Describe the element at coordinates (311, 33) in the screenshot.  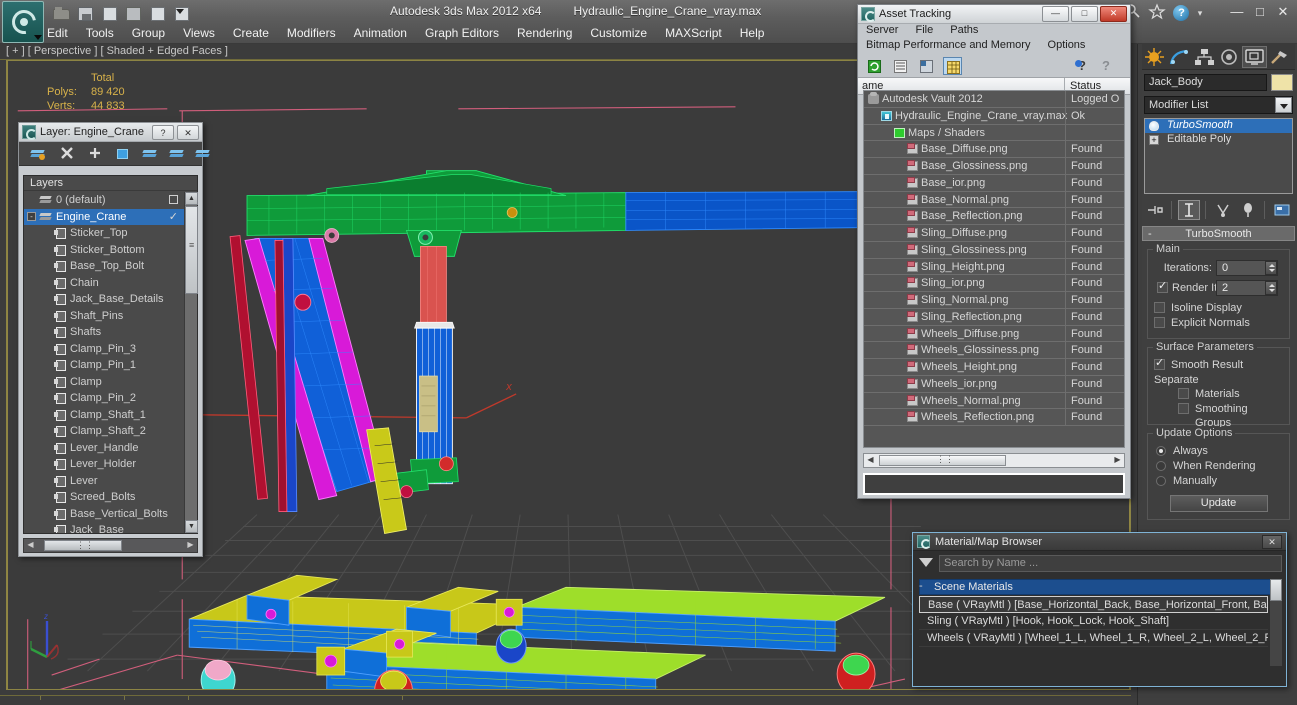
I see `menu-modifiers: Modifiers` at that location.